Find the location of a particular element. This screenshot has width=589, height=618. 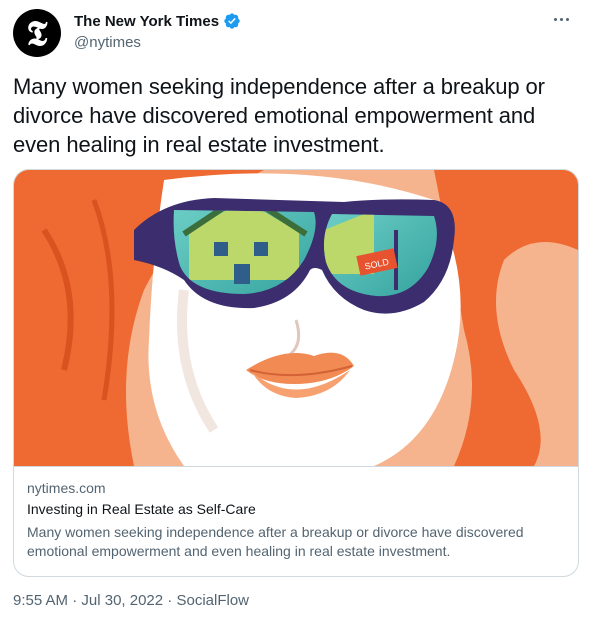

card-divider is located at coordinates (296, 466).